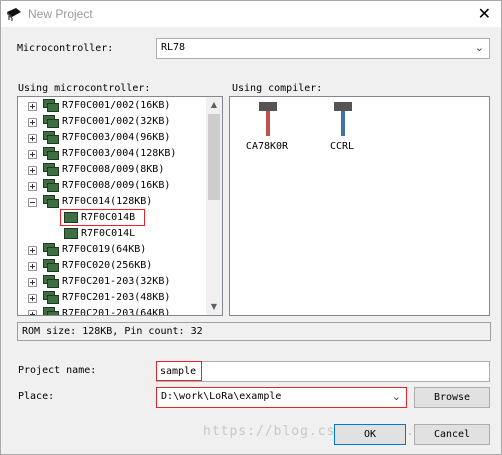 This screenshot has height=455, width=502. What do you see at coordinates (116, 105) in the screenshot?
I see `tree-item-label: R7F0C001/002(16KB)` at bounding box center [116, 105].